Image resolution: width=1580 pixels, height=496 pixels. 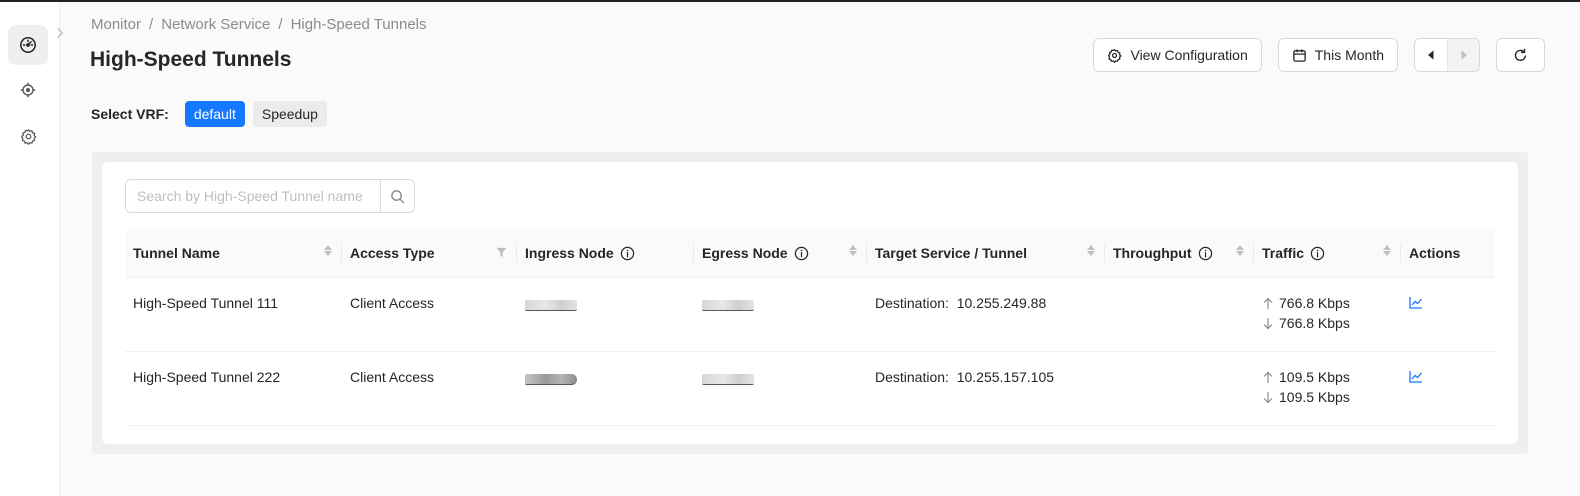 What do you see at coordinates (1463, 55) in the screenshot?
I see `next-period-button` at bounding box center [1463, 55].